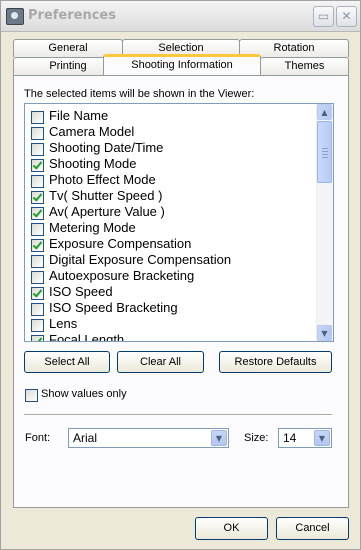 The width and height of the screenshot is (361, 550). I want to click on font-select: Arial ▼, so click(148, 438).